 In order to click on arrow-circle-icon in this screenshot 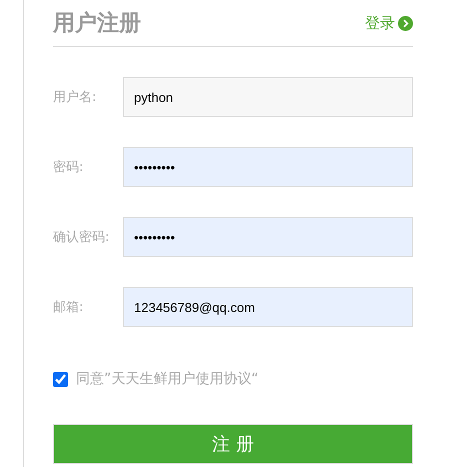, I will do `click(405, 23)`.